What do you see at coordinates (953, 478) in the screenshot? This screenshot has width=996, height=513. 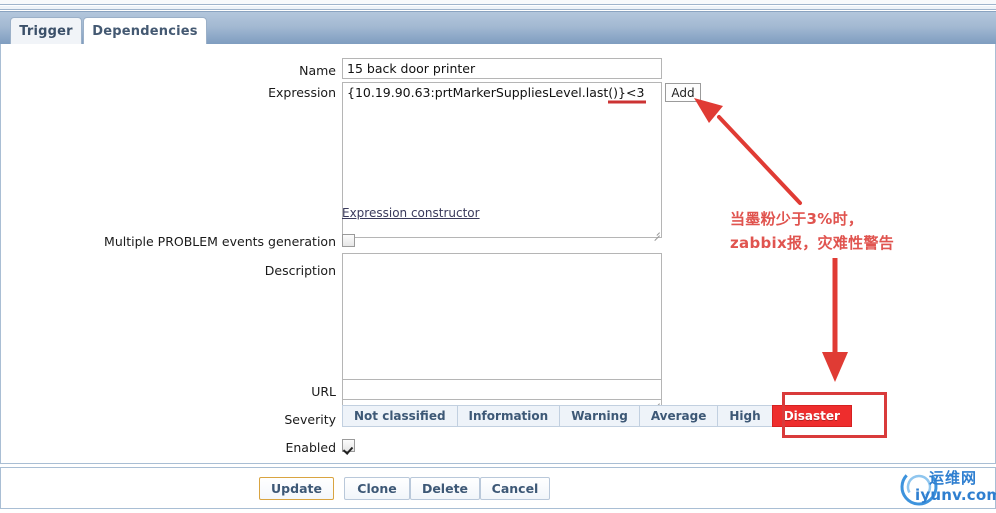 I see `watermark-text-cn: 运维网` at bounding box center [953, 478].